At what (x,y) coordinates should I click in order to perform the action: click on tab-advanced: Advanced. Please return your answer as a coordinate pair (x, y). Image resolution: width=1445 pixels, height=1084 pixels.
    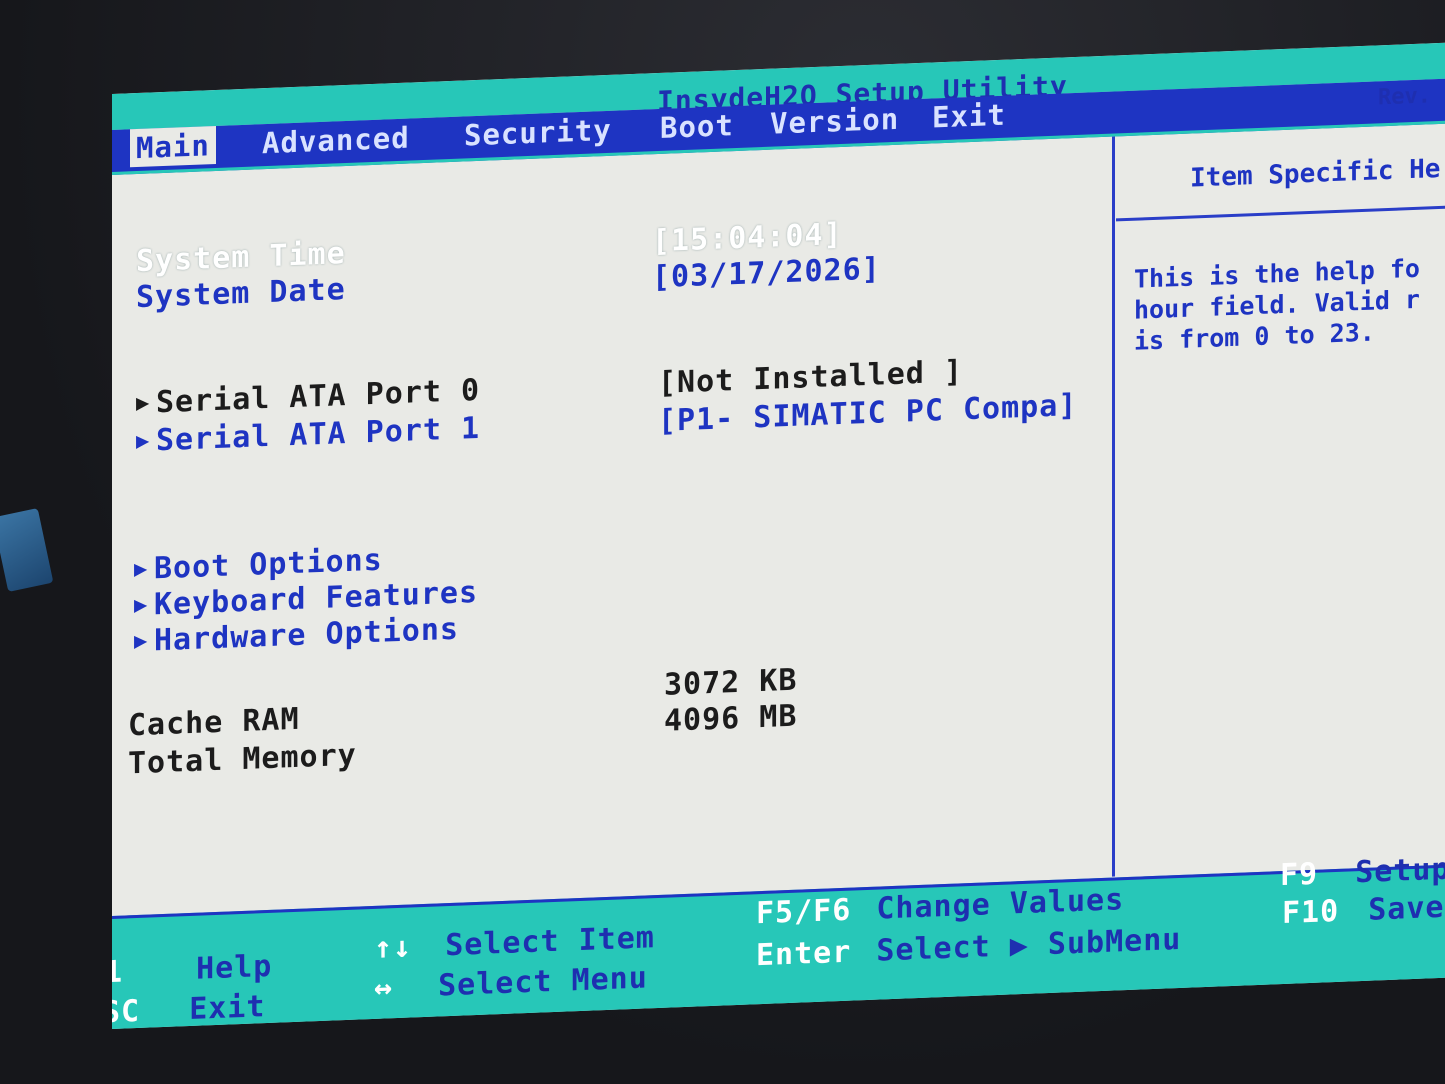
    Looking at the image, I should click on (336, 141).